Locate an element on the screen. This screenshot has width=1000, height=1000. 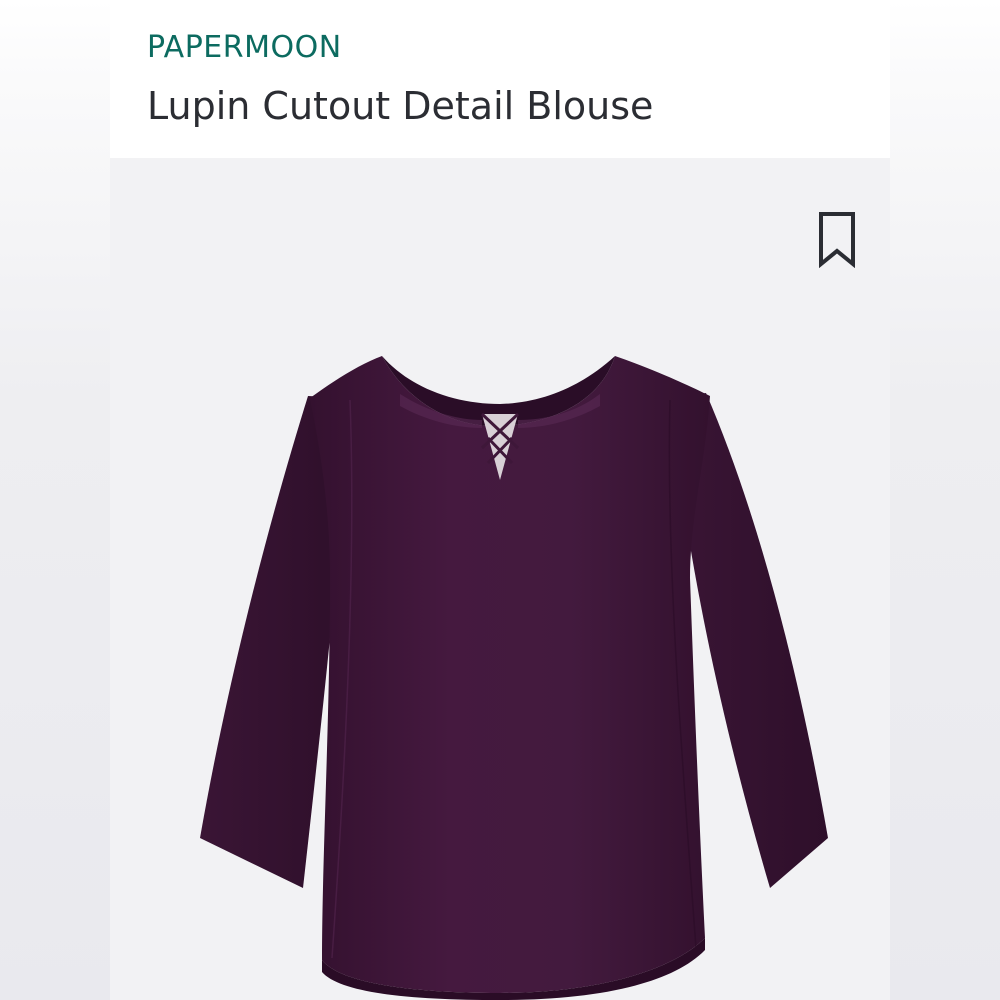
brand-name: PAPERMOON is located at coordinates (244, 47).